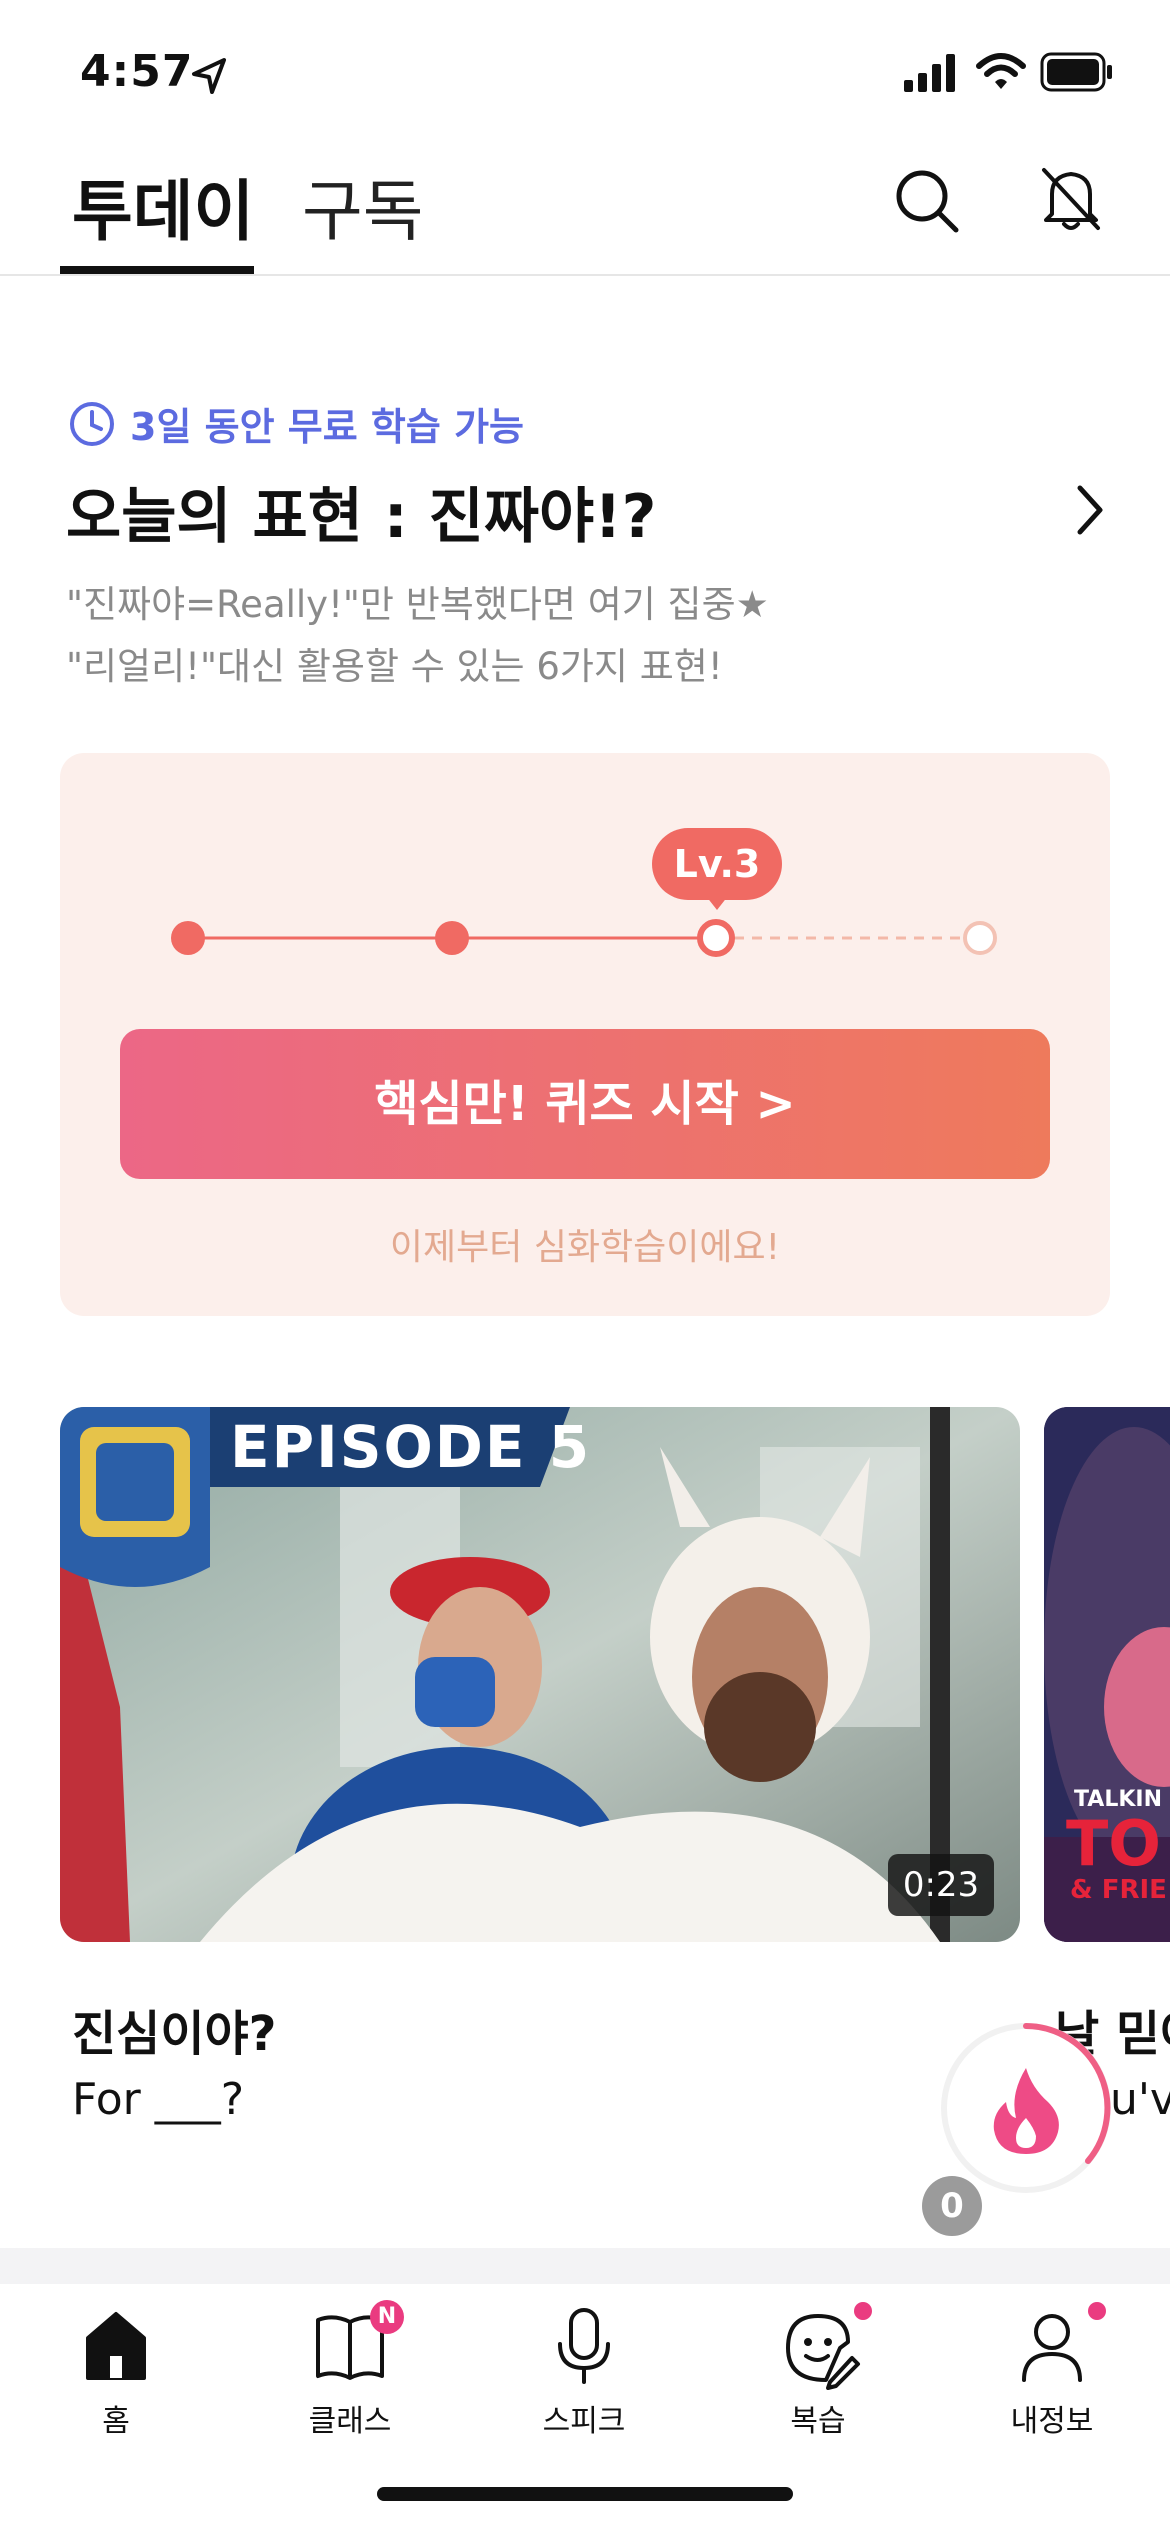 This screenshot has height=2532, width=1170. I want to click on nav-home-label: 홈, so click(116, 2421).